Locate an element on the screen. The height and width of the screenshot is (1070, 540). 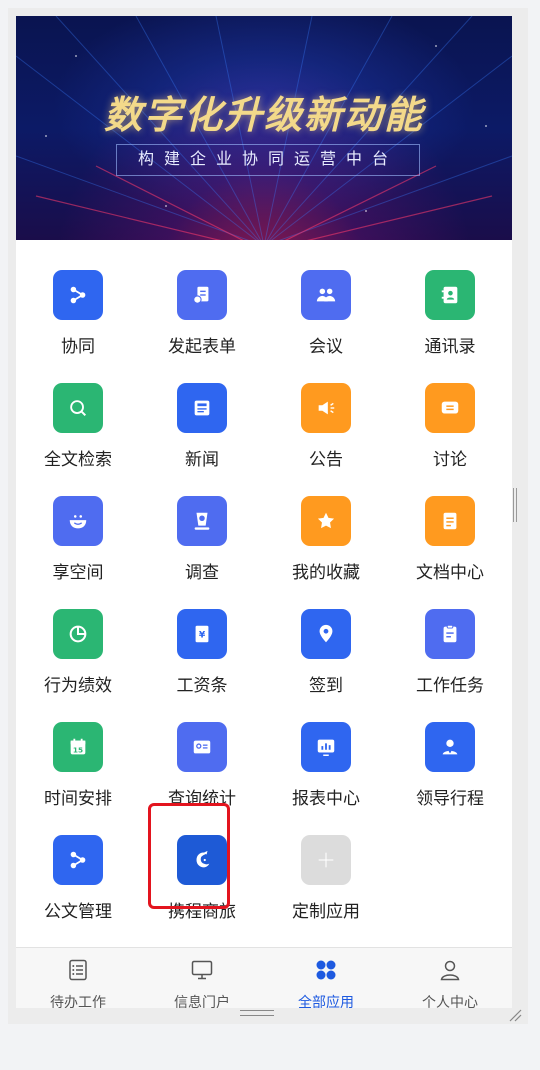
search-icon is located at coordinates (78, 408).